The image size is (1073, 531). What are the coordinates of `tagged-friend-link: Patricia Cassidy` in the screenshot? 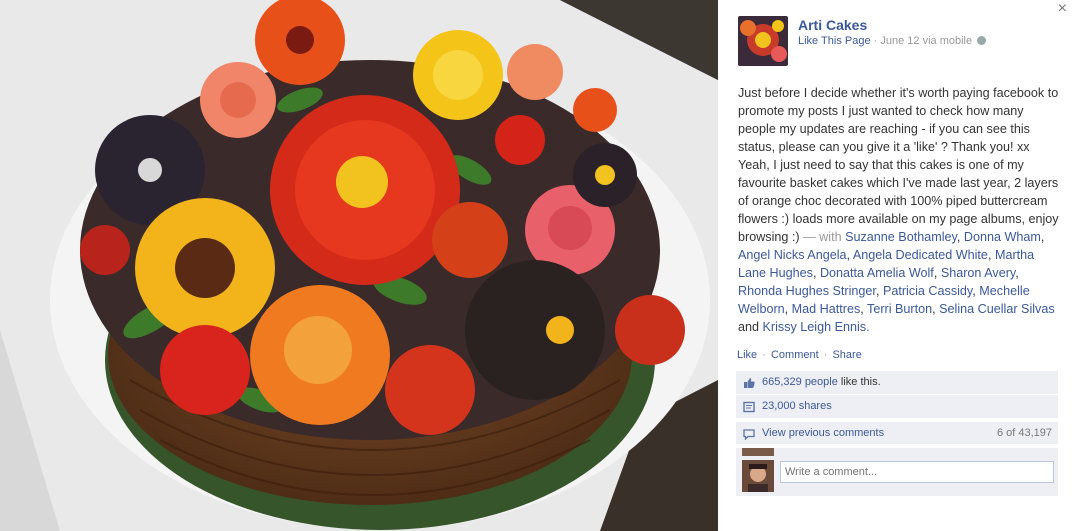 It's located at (927, 291).